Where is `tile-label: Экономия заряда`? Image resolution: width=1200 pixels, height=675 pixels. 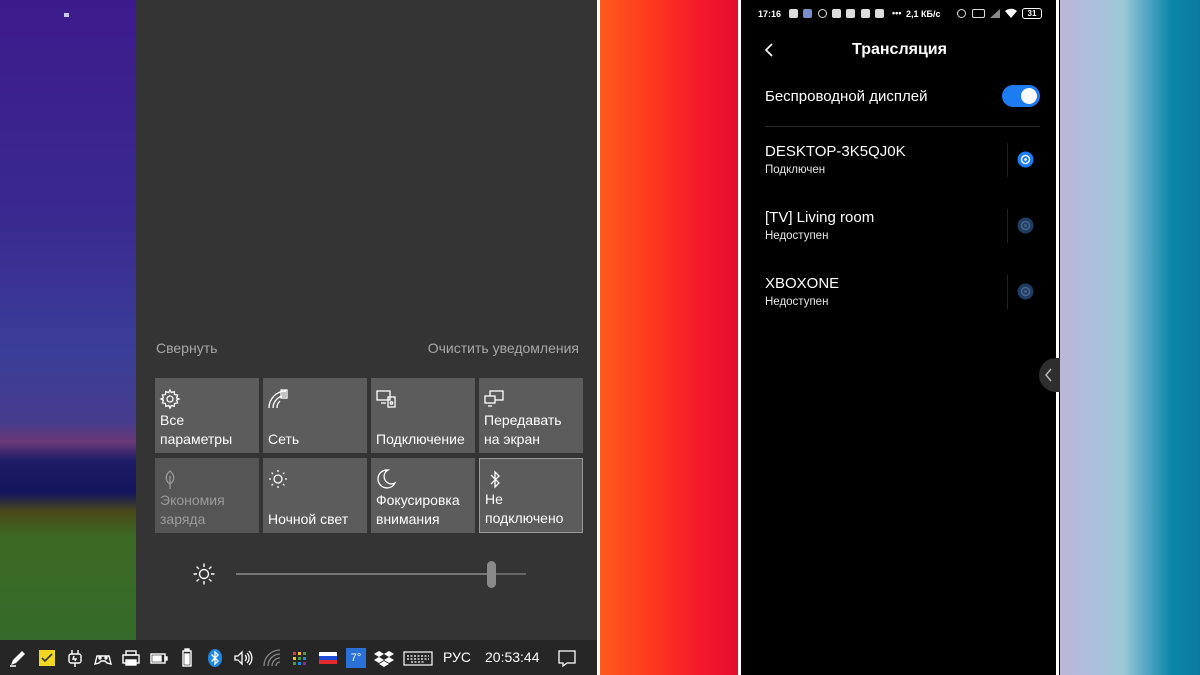 tile-label: Экономия заряда is located at coordinates (192, 509).